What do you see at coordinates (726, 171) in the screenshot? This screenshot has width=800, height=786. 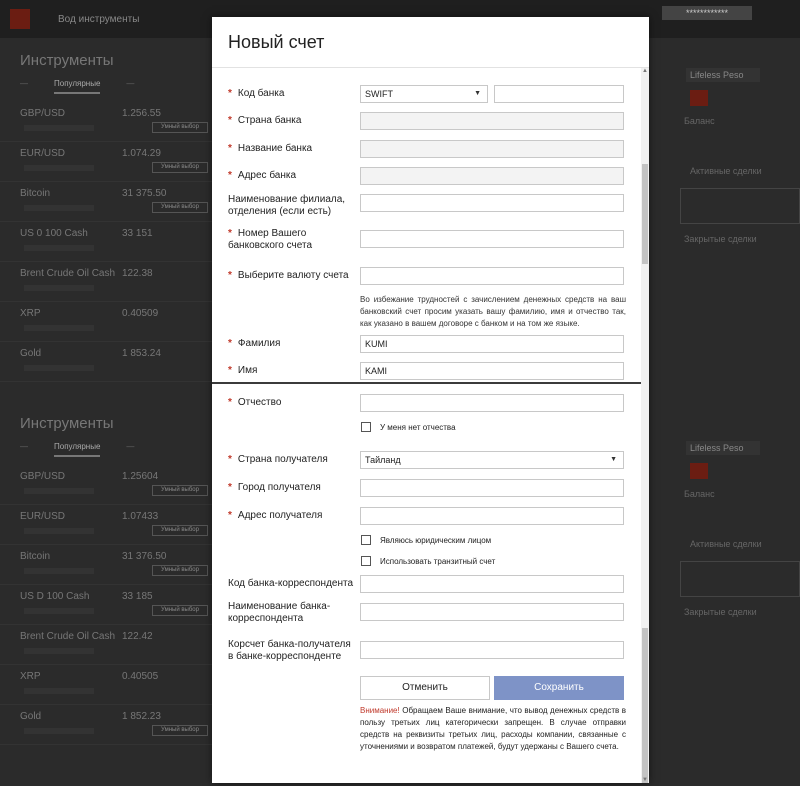 I see `active-deals-label: Активные сделки` at bounding box center [726, 171].